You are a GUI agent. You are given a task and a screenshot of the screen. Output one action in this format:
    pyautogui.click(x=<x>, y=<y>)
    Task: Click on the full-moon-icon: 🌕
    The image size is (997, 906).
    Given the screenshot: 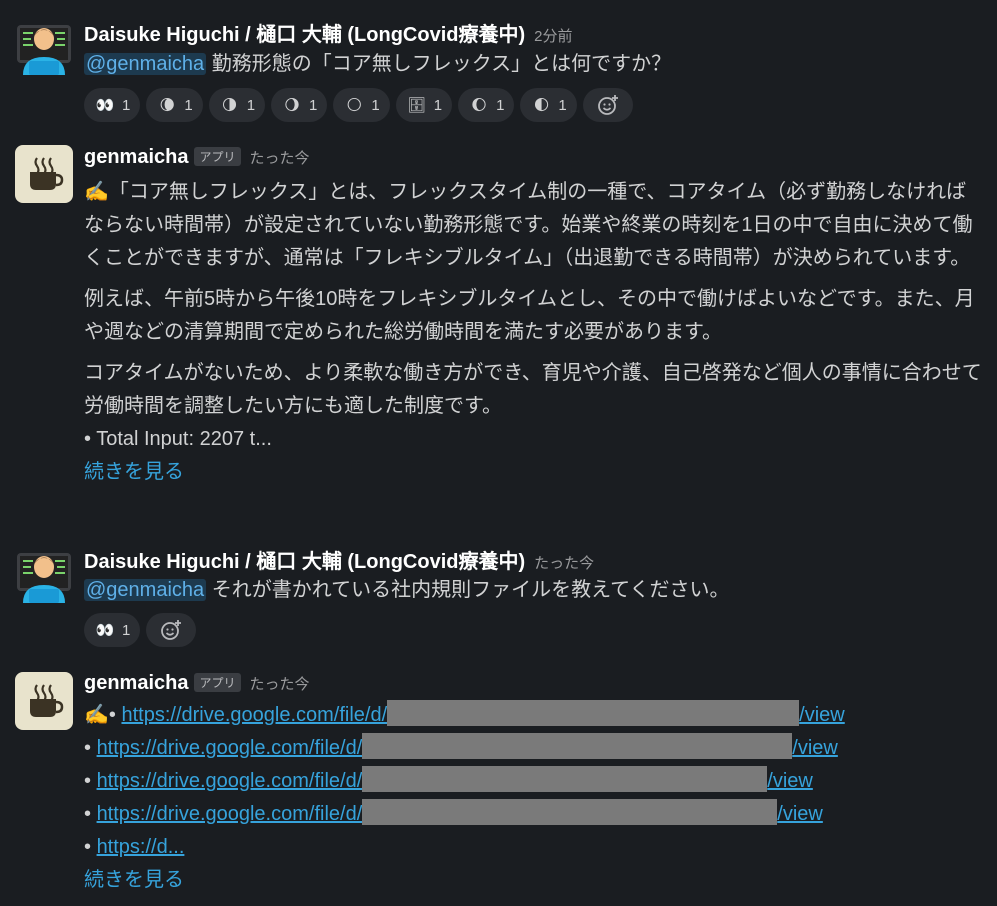 What is the action you would take?
    pyautogui.click(x=354, y=105)
    